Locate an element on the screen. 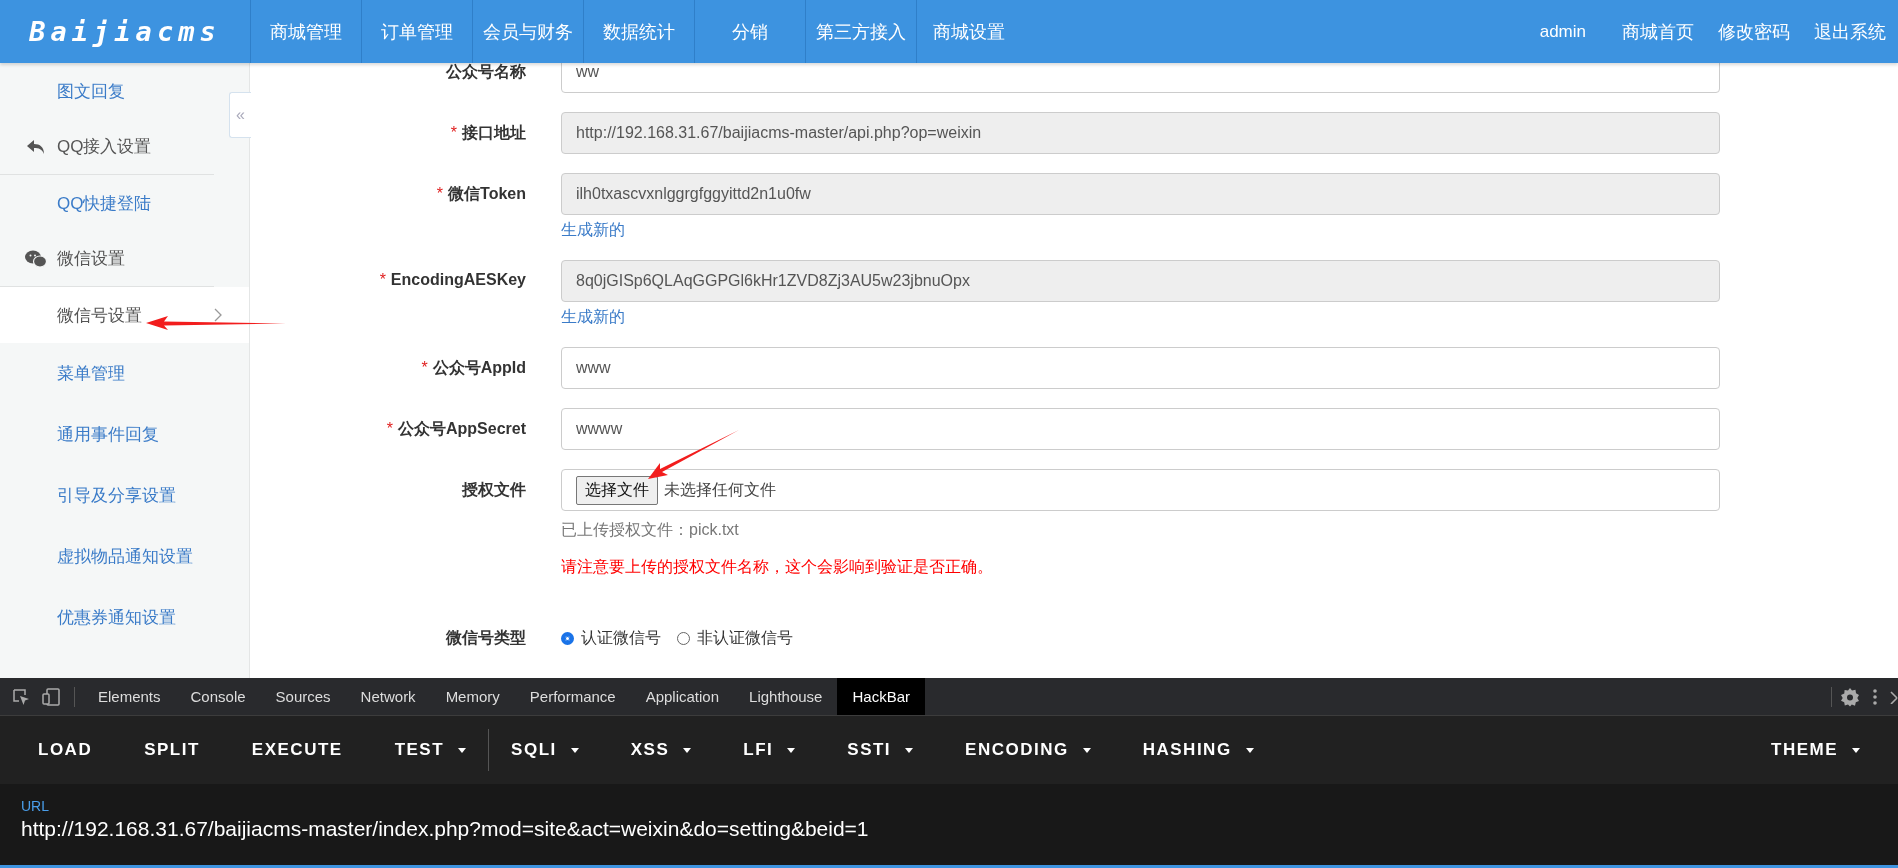 The image size is (1898, 868). devtools-tab: Elements is located at coordinates (129, 696).